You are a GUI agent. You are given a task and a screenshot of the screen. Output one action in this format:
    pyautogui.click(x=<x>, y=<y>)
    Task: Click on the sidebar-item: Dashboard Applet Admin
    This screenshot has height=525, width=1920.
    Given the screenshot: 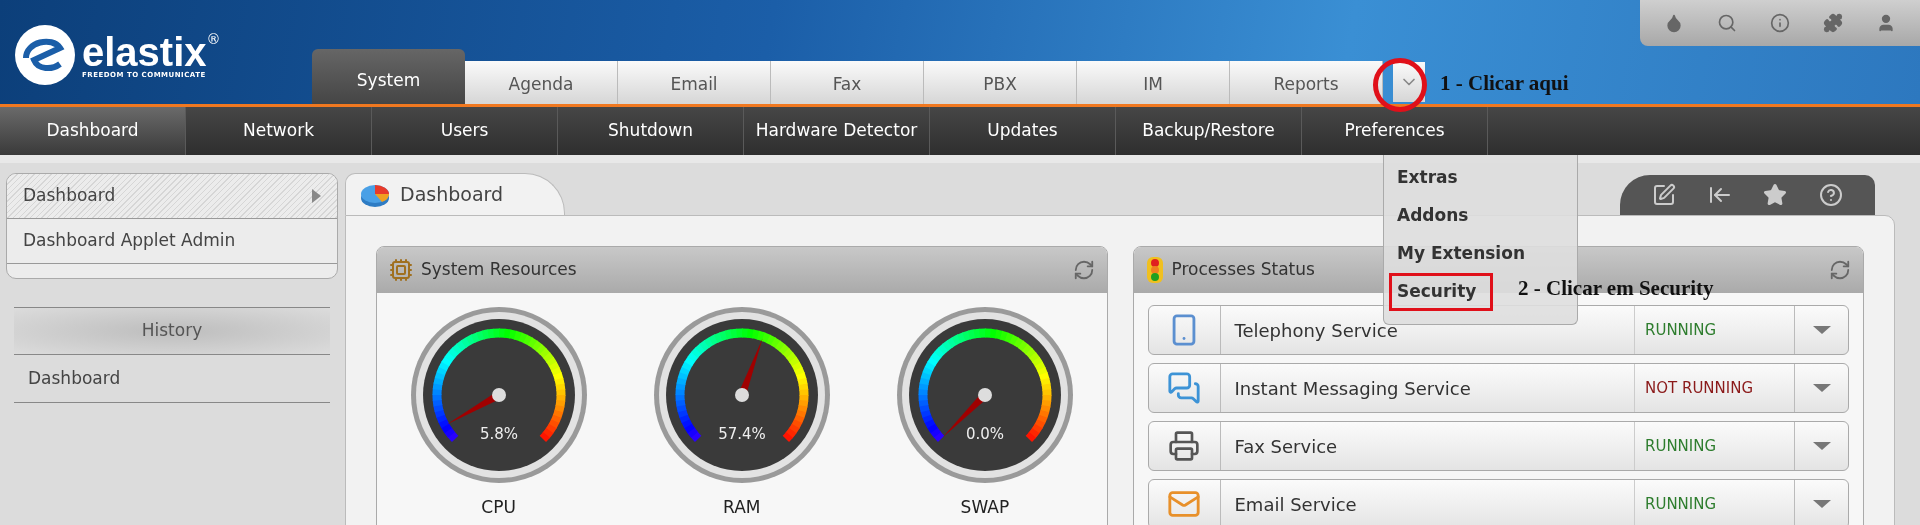 What is the action you would take?
    pyautogui.click(x=172, y=241)
    